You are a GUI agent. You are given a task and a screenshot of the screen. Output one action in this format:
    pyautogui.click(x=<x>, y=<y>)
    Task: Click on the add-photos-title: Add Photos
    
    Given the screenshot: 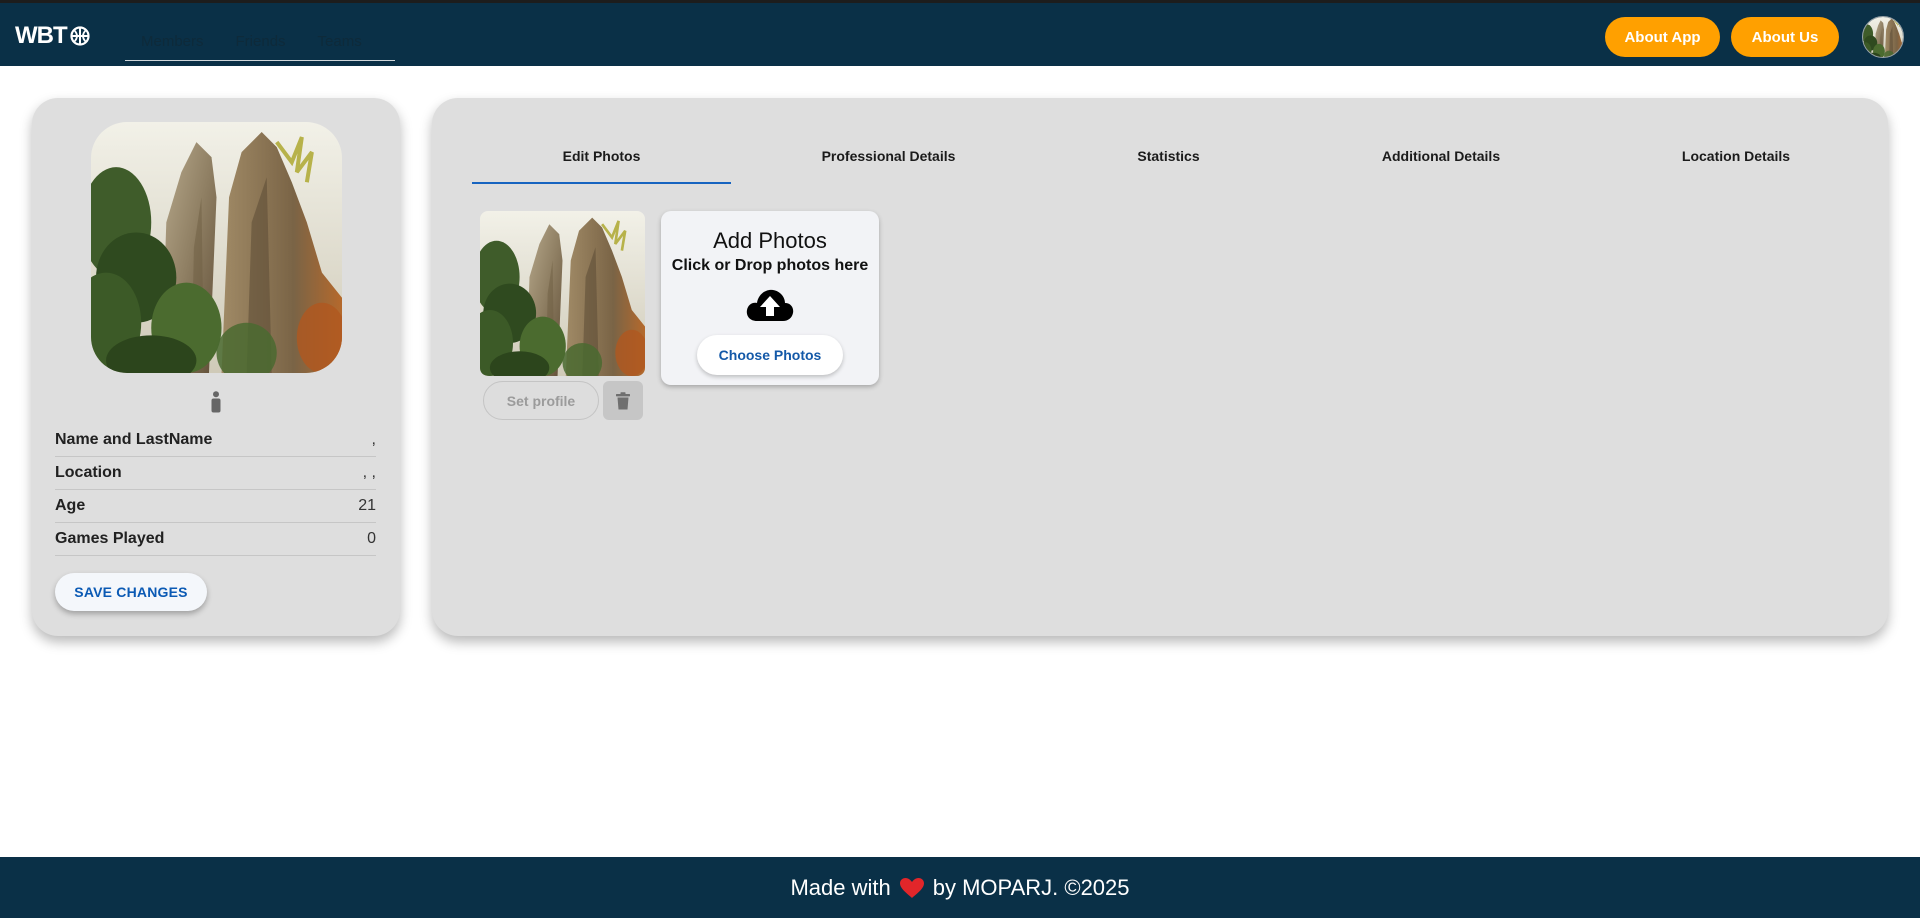 What is the action you would take?
    pyautogui.click(x=770, y=240)
    